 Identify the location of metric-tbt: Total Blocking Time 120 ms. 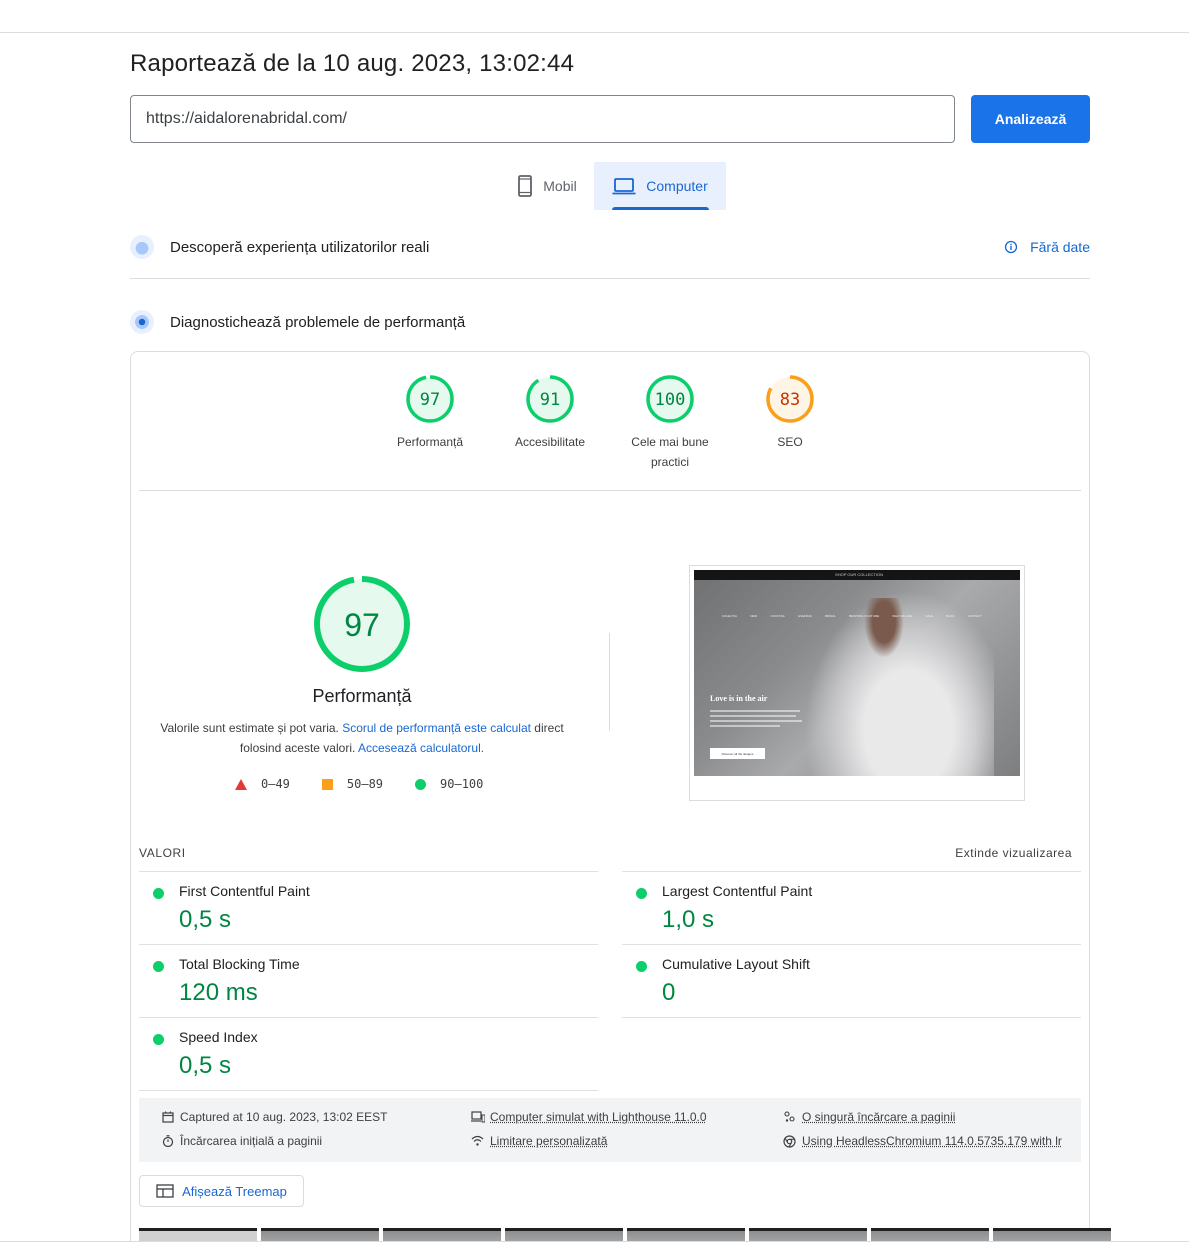
(368, 980).